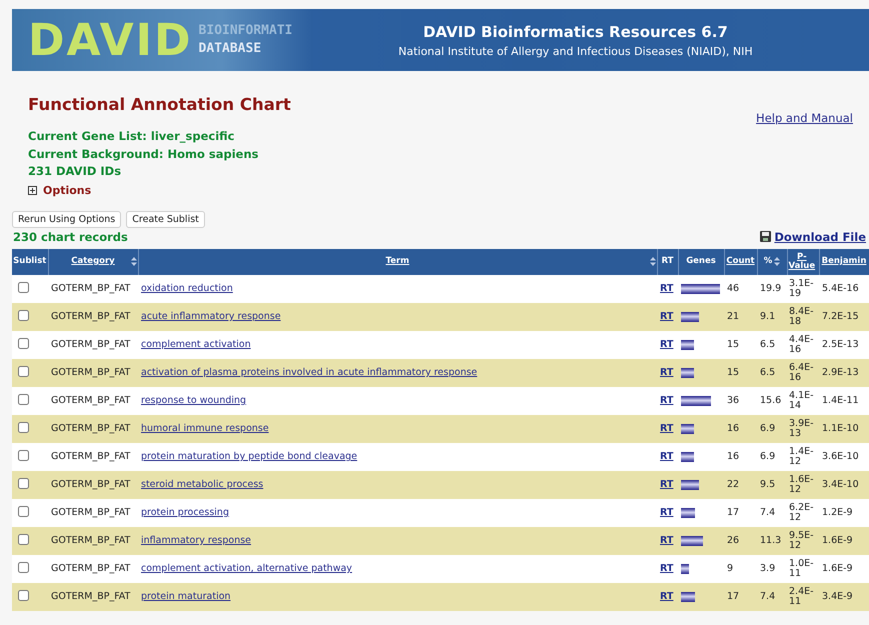 This screenshot has height=625, width=869. I want to click on count-text: 36, so click(733, 400).